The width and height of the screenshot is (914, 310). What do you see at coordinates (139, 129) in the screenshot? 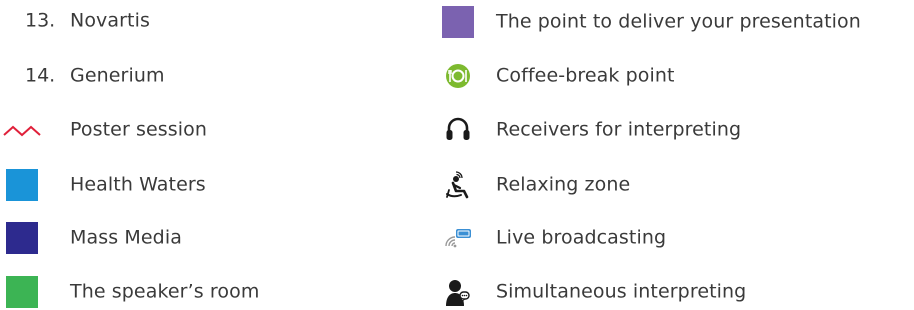
I see `item-label: Poster session` at bounding box center [139, 129].